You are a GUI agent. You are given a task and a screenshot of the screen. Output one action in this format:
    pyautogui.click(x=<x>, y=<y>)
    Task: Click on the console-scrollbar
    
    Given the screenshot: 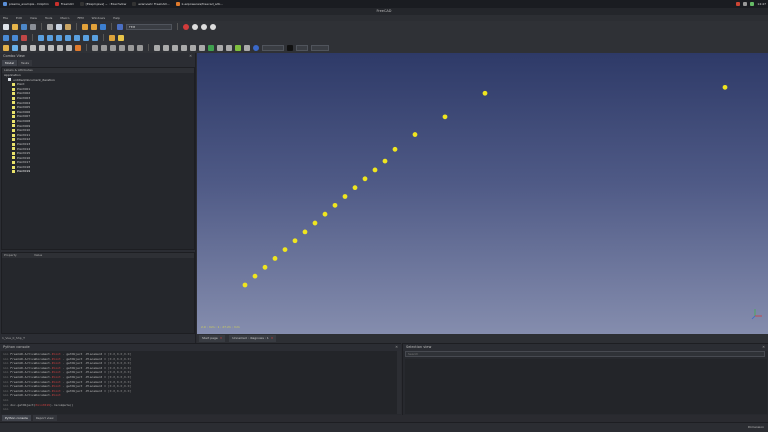 What is the action you would take?
    pyautogui.click(x=399, y=382)
    